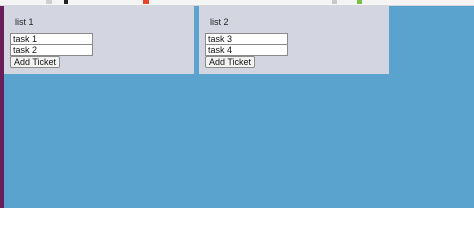  What do you see at coordinates (24, 22) in the screenshot?
I see `list-title: list 1` at bounding box center [24, 22].